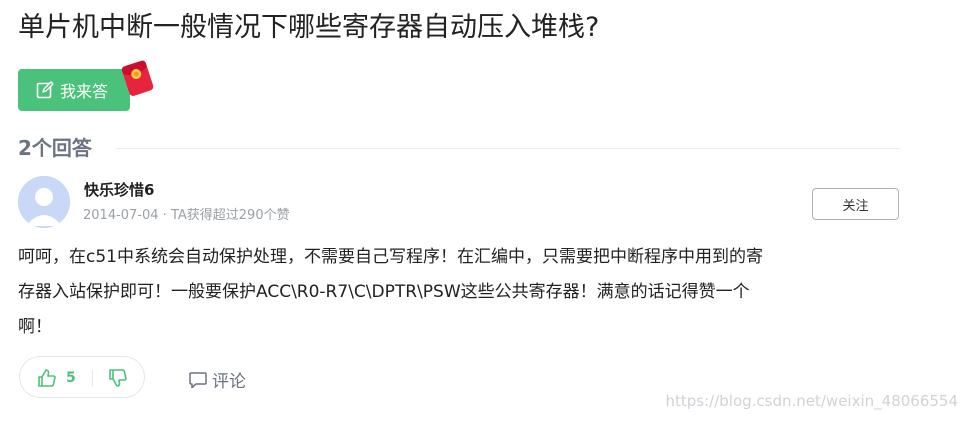  What do you see at coordinates (119, 190) in the screenshot?
I see `author-name: 快乐珍惜6` at bounding box center [119, 190].